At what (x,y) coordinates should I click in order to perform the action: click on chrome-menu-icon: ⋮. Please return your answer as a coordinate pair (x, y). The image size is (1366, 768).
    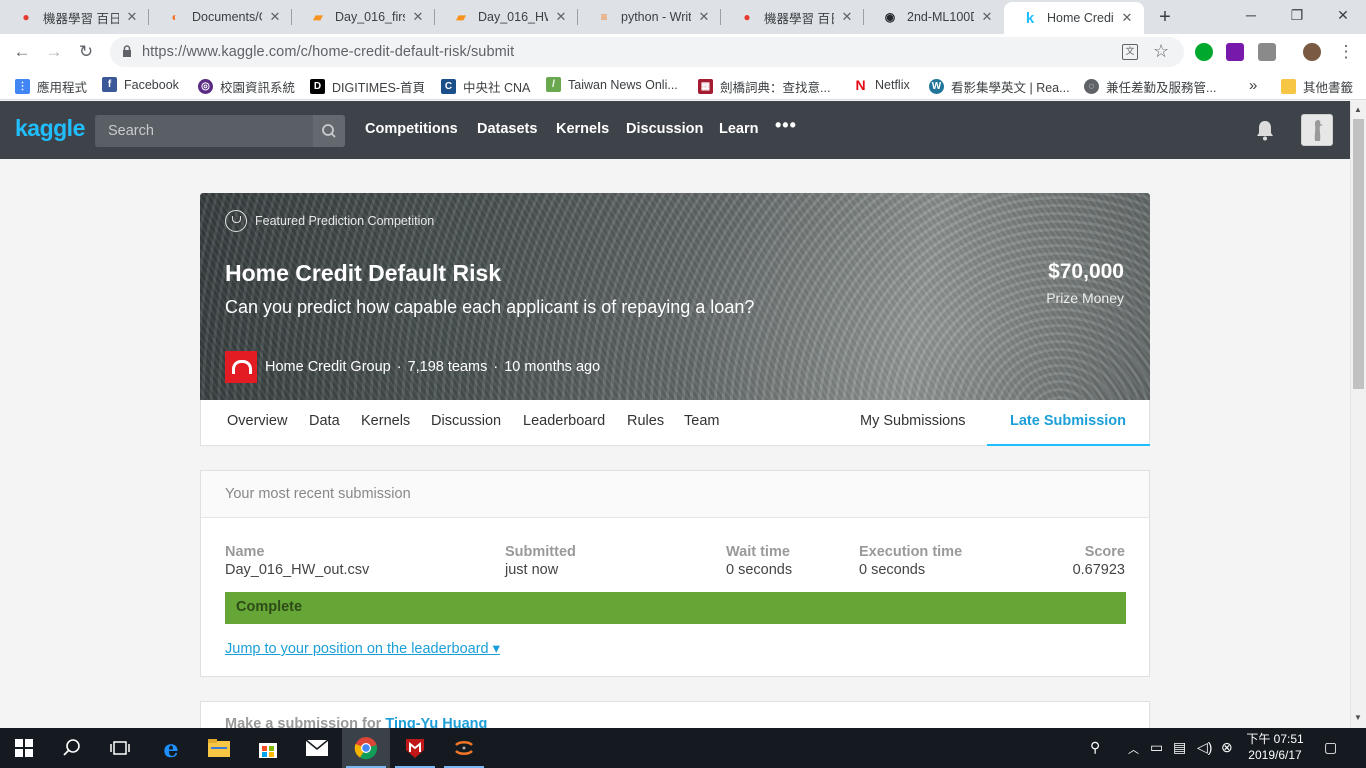
    Looking at the image, I should click on (1346, 52).